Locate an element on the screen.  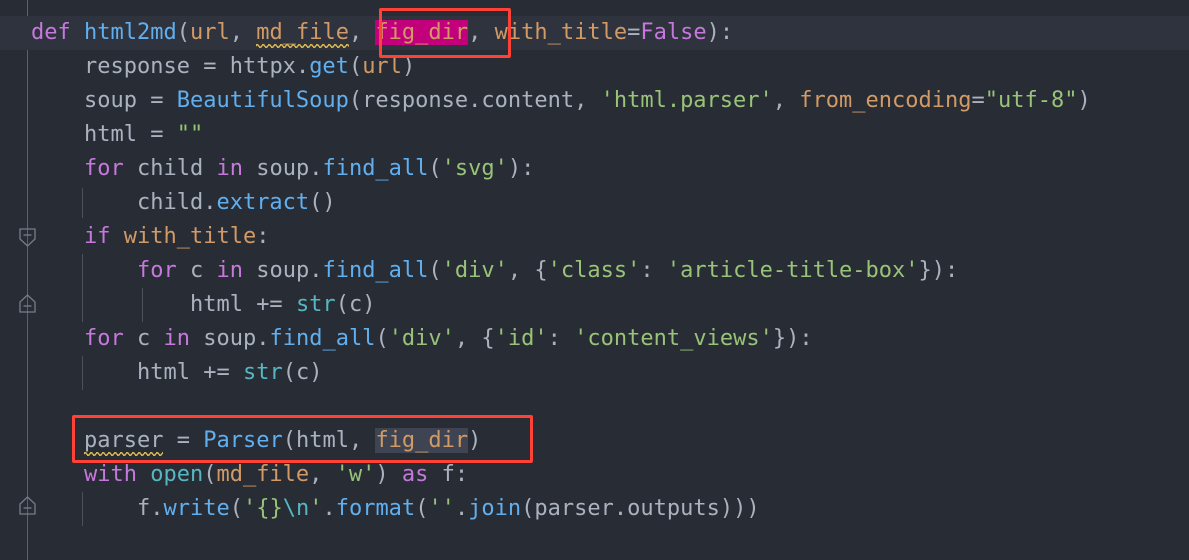
code-line: child.extract() is located at coordinates (594, 203).